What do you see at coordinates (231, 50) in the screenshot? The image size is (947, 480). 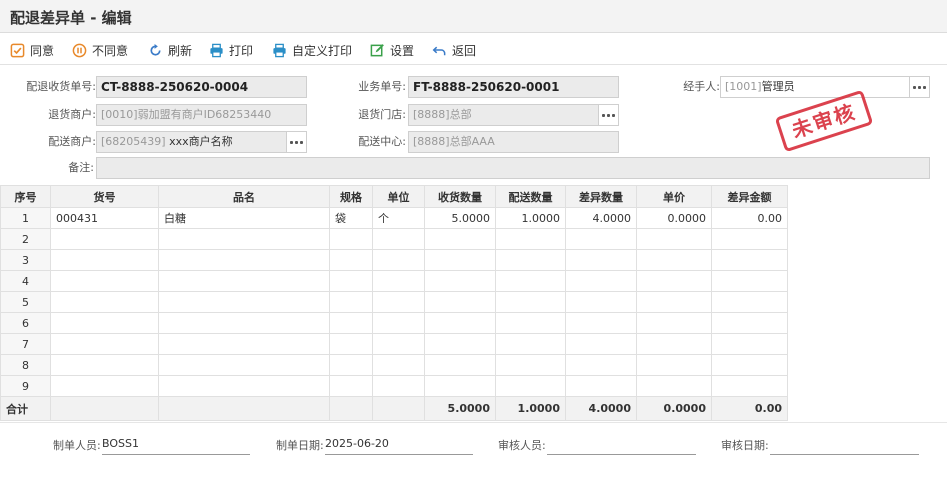 I see `print-button: 打印` at bounding box center [231, 50].